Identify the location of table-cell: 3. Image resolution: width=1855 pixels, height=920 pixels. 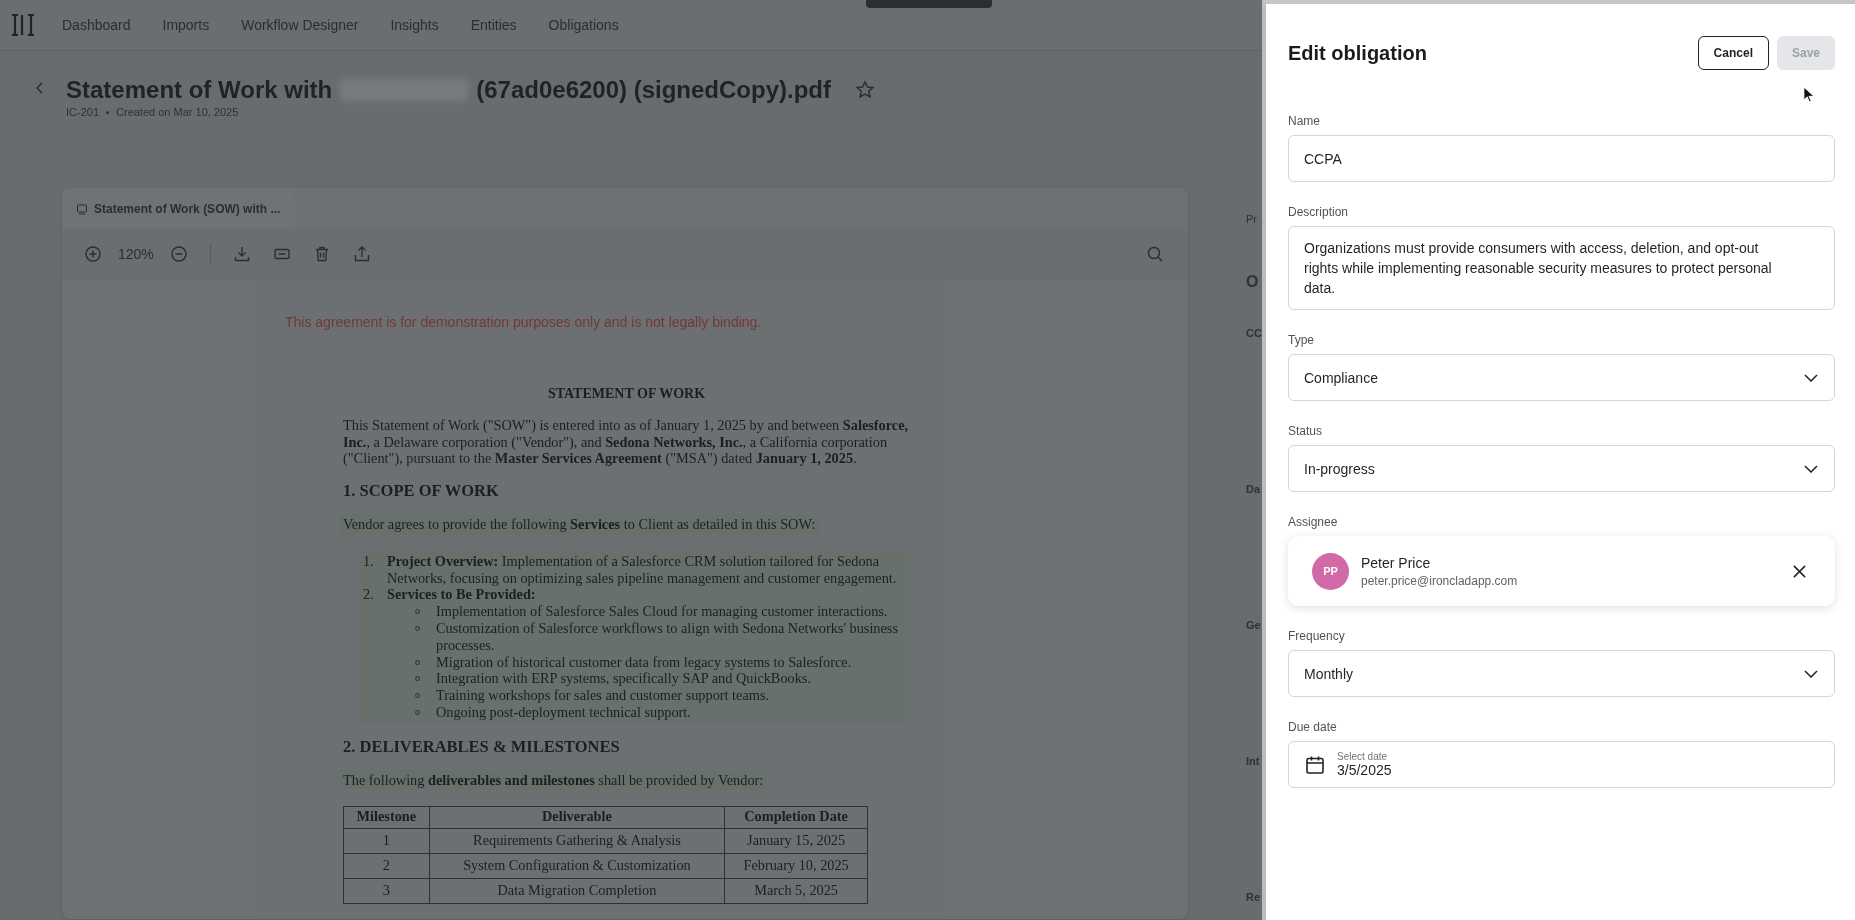
(386, 891).